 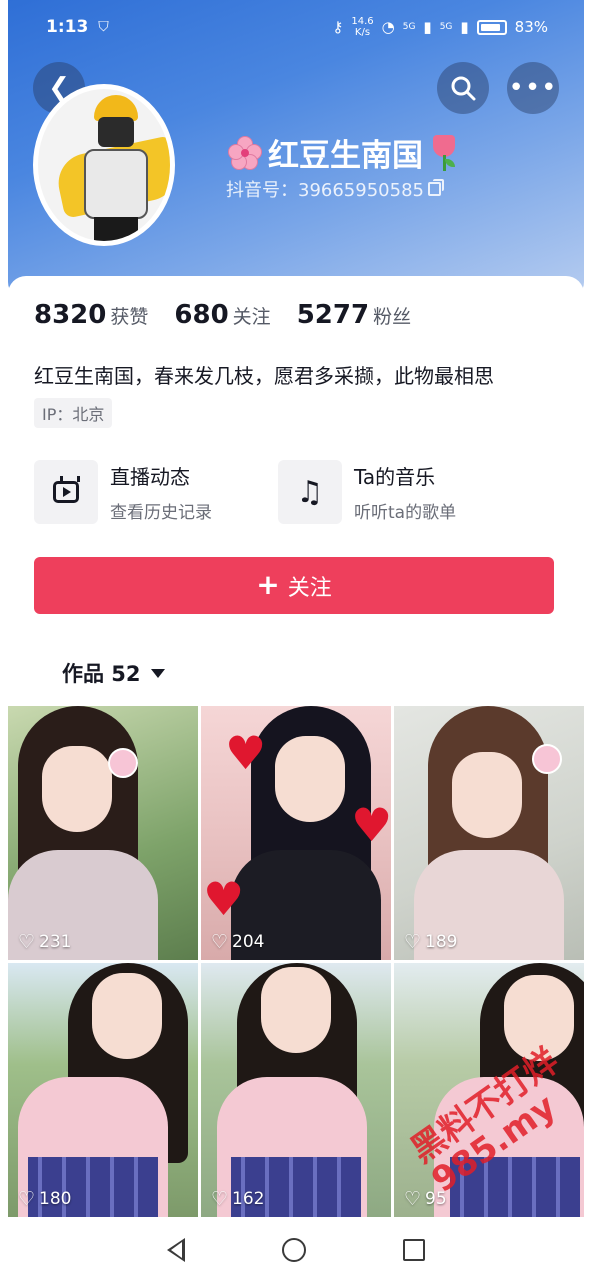 I want to click on search-button, so click(x=463, y=88).